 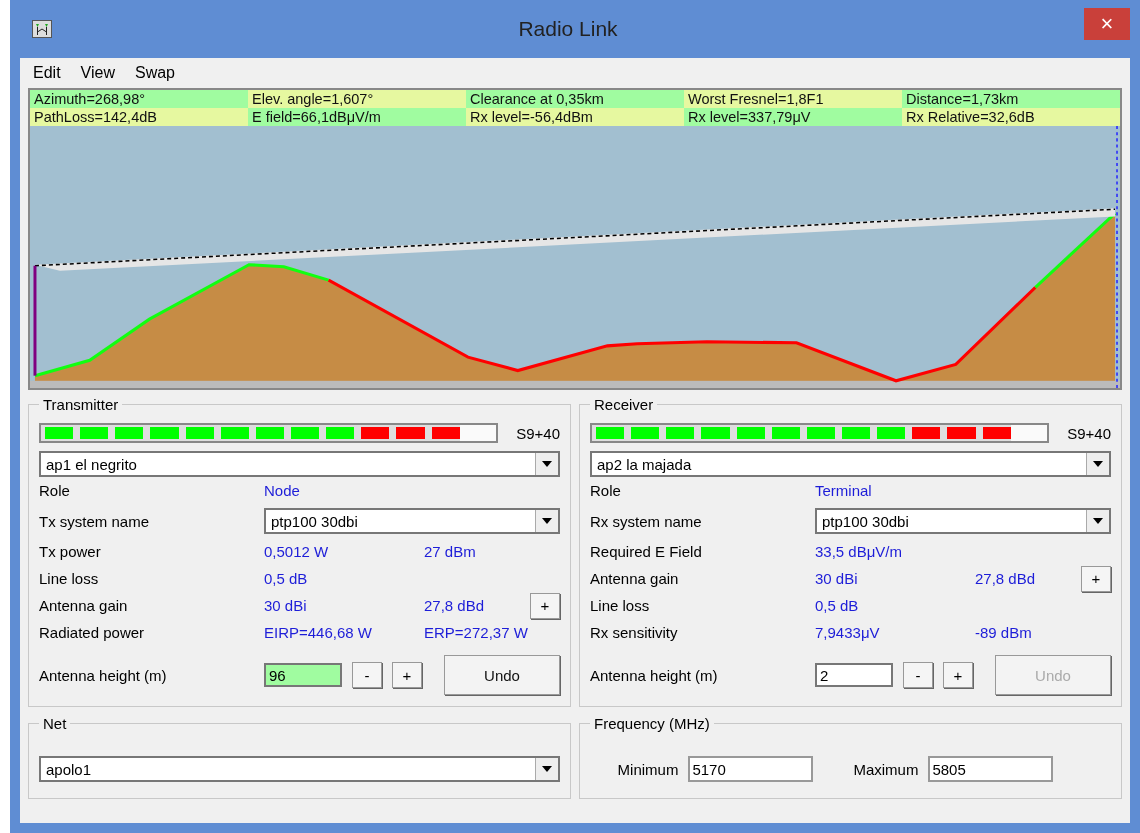 What do you see at coordinates (47, 73) in the screenshot?
I see `menu-item: Edit` at bounding box center [47, 73].